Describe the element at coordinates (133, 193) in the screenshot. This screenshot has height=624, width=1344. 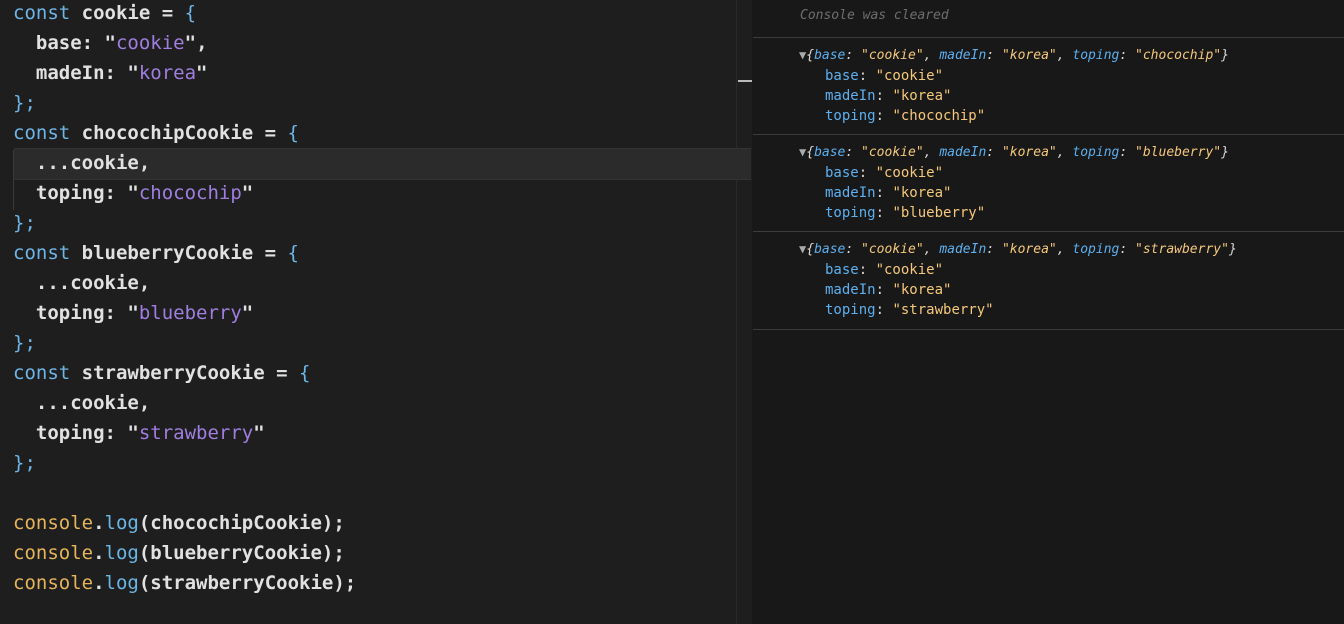
I see `code-line-7: toping: "chocochip"` at that location.